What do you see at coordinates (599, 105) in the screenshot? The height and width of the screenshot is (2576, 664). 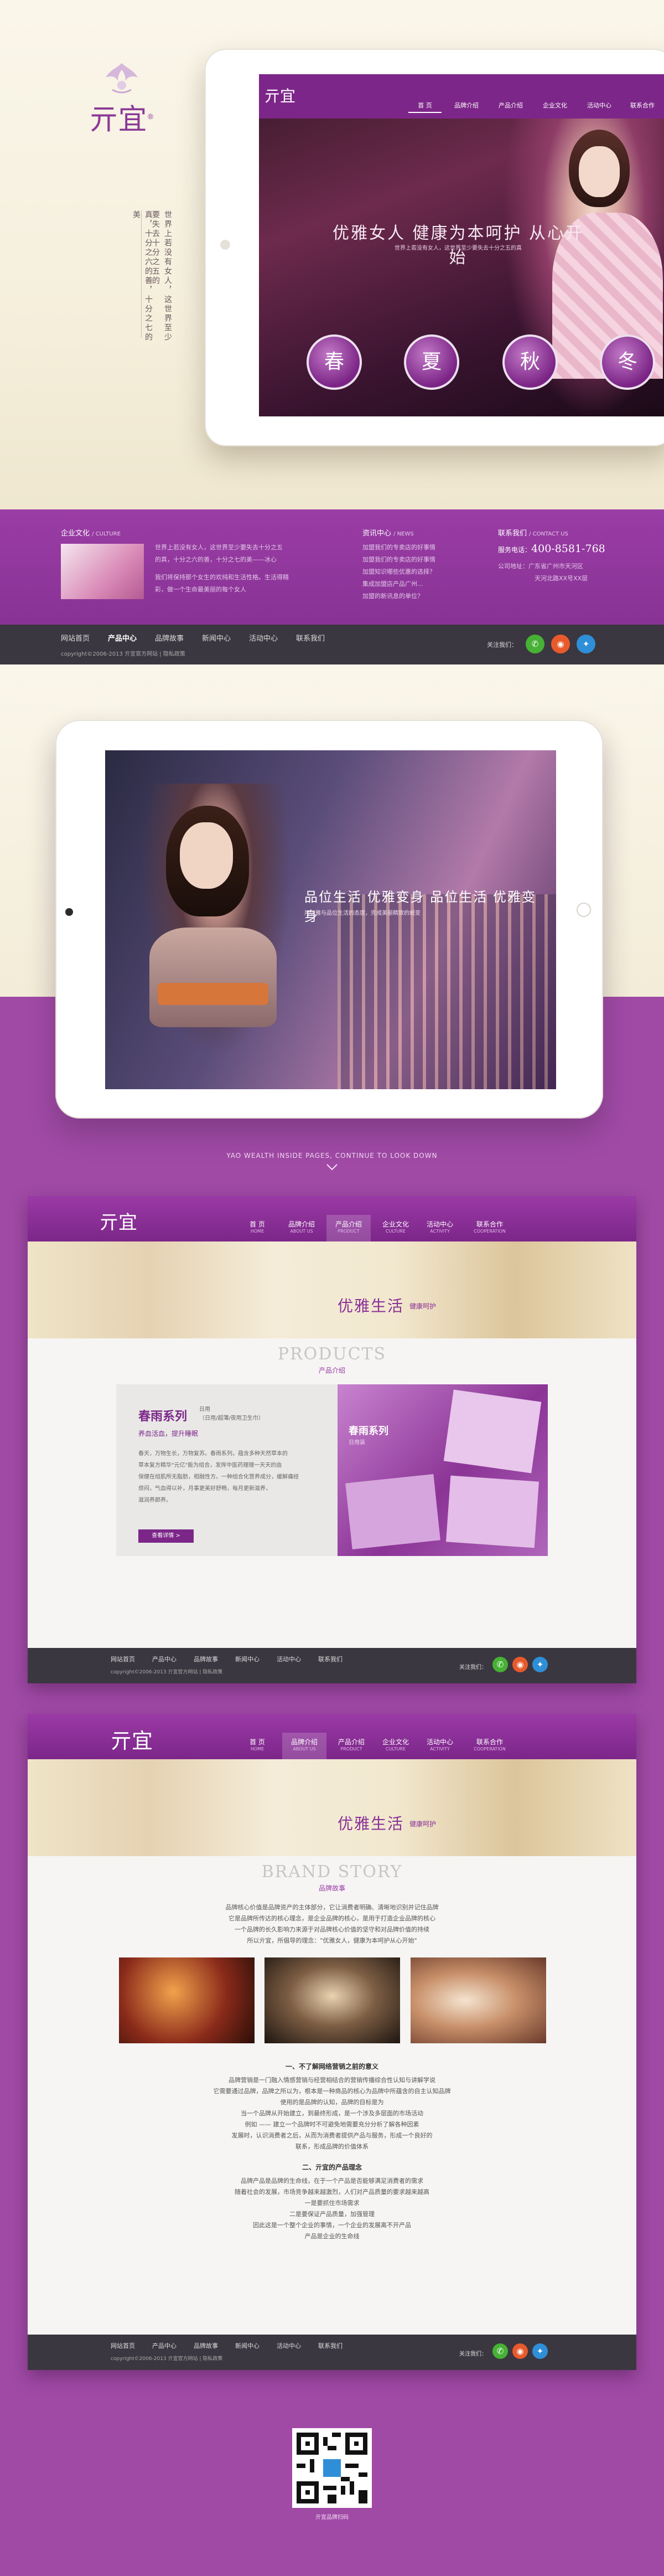 I see `nav-activity: 活动中心` at bounding box center [599, 105].